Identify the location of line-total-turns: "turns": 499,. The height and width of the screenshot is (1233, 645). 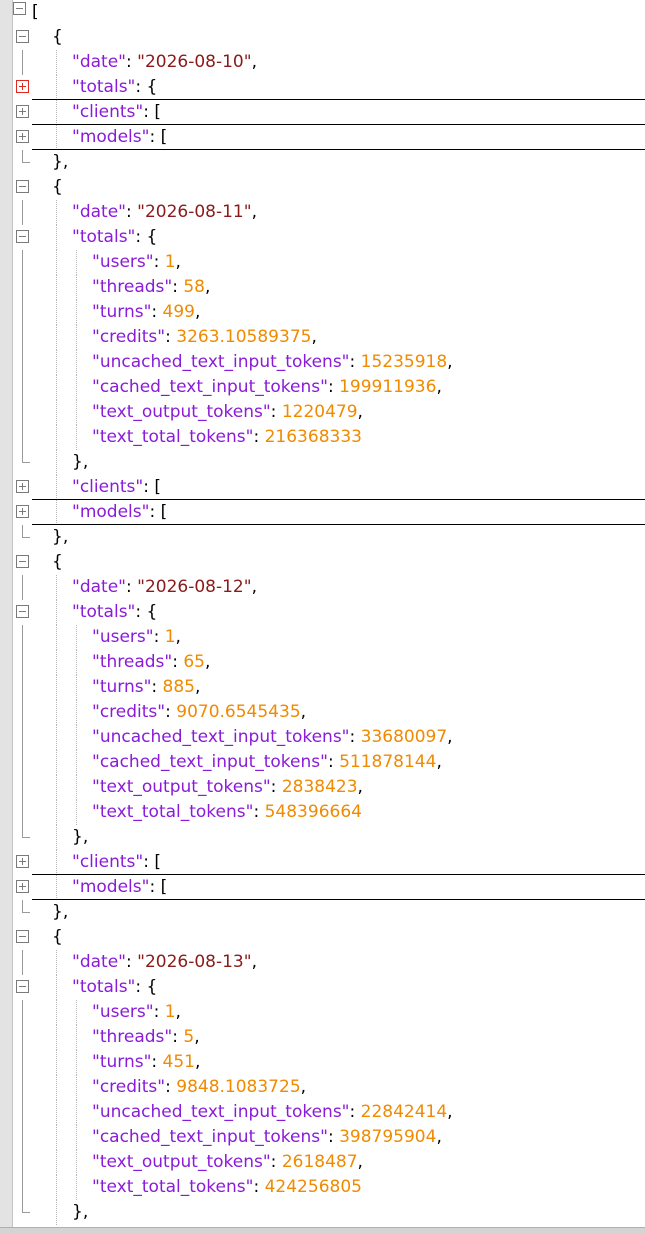
(322, 312).